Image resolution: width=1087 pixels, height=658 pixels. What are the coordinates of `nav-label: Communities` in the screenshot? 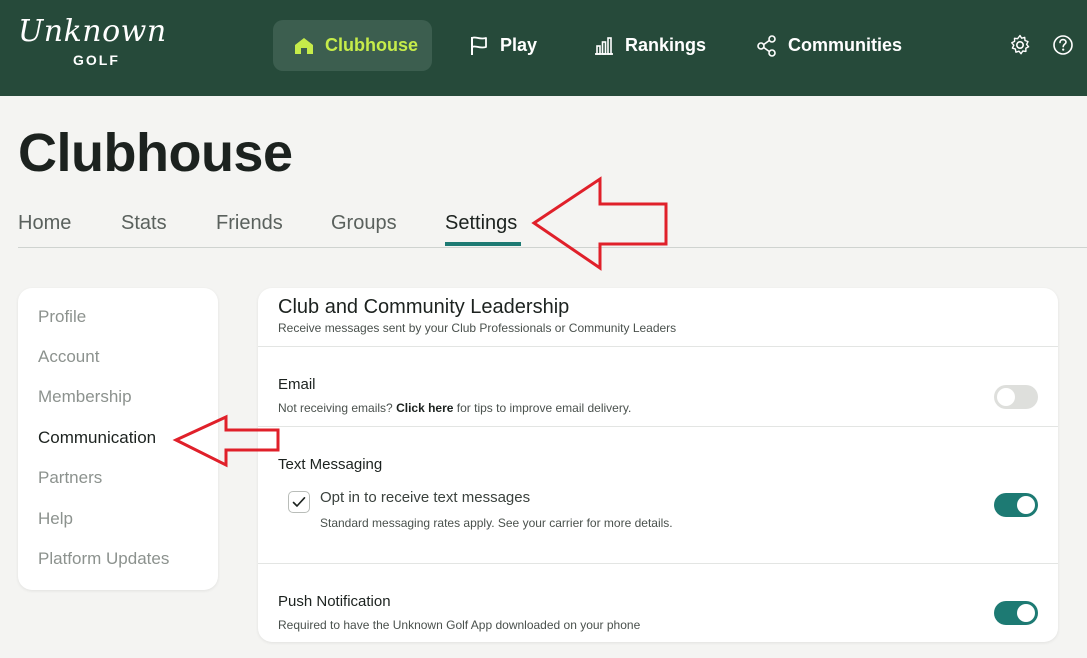 It's located at (845, 45).